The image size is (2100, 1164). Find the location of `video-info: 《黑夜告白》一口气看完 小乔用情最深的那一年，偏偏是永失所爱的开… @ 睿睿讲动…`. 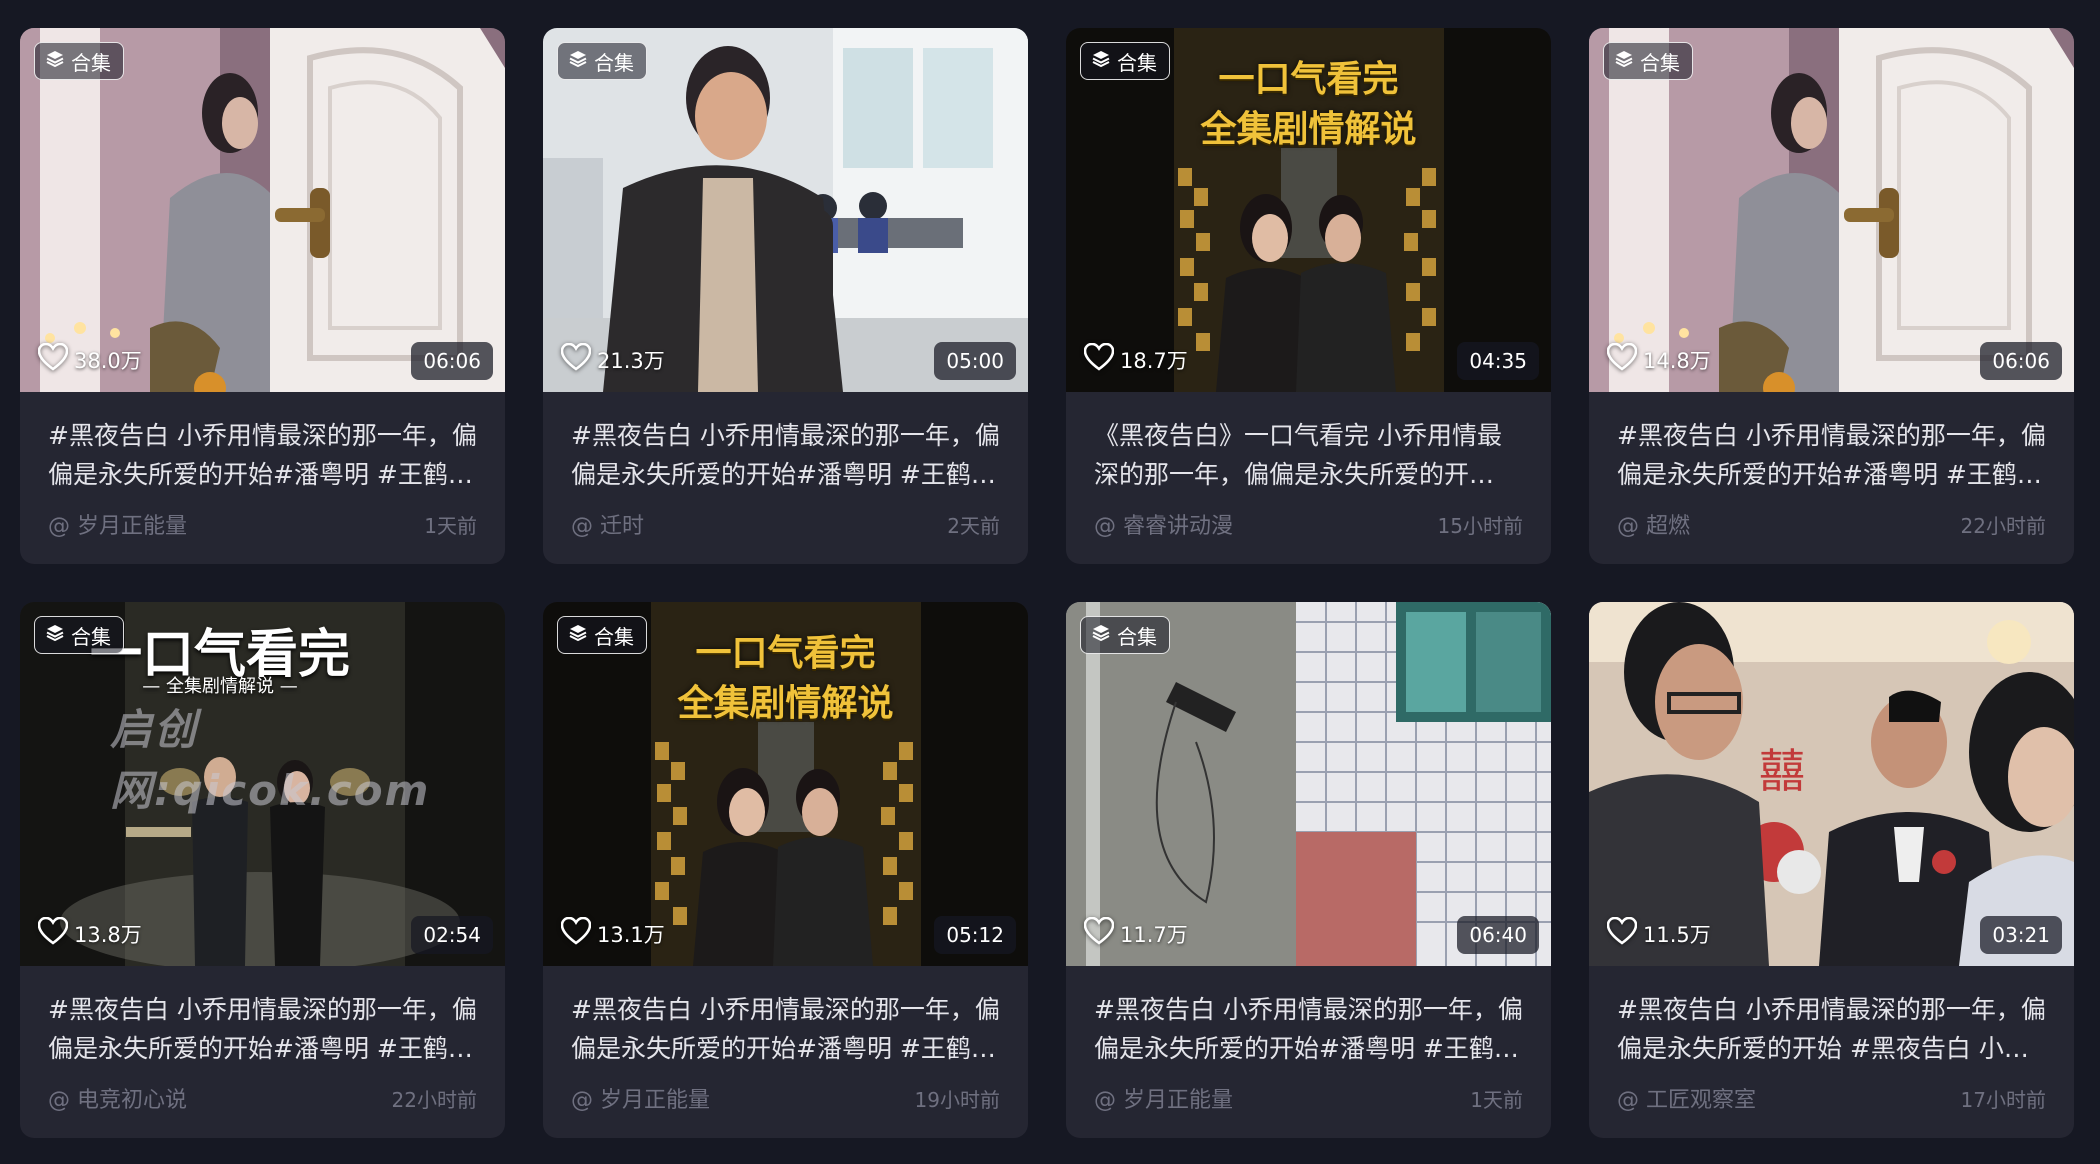

video-info: 《黑夜告白》一口气看完 小乔用情最深的那一年，偏偏是永失所爱的开… @ 睿睿讲动… is located at coordinates (1308, 466).